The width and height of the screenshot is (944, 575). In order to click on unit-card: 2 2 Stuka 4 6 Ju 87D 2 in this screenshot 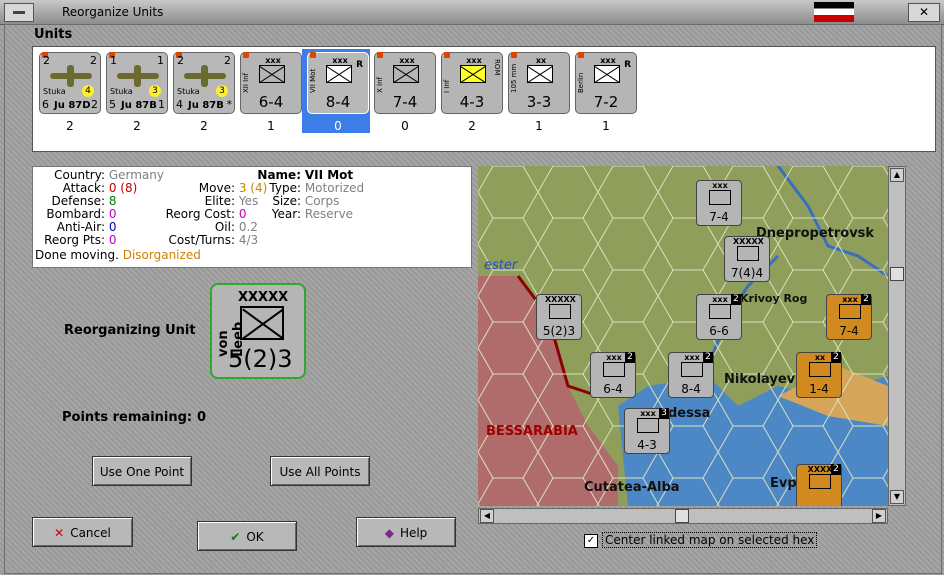, I will do `click(70, 83)`.